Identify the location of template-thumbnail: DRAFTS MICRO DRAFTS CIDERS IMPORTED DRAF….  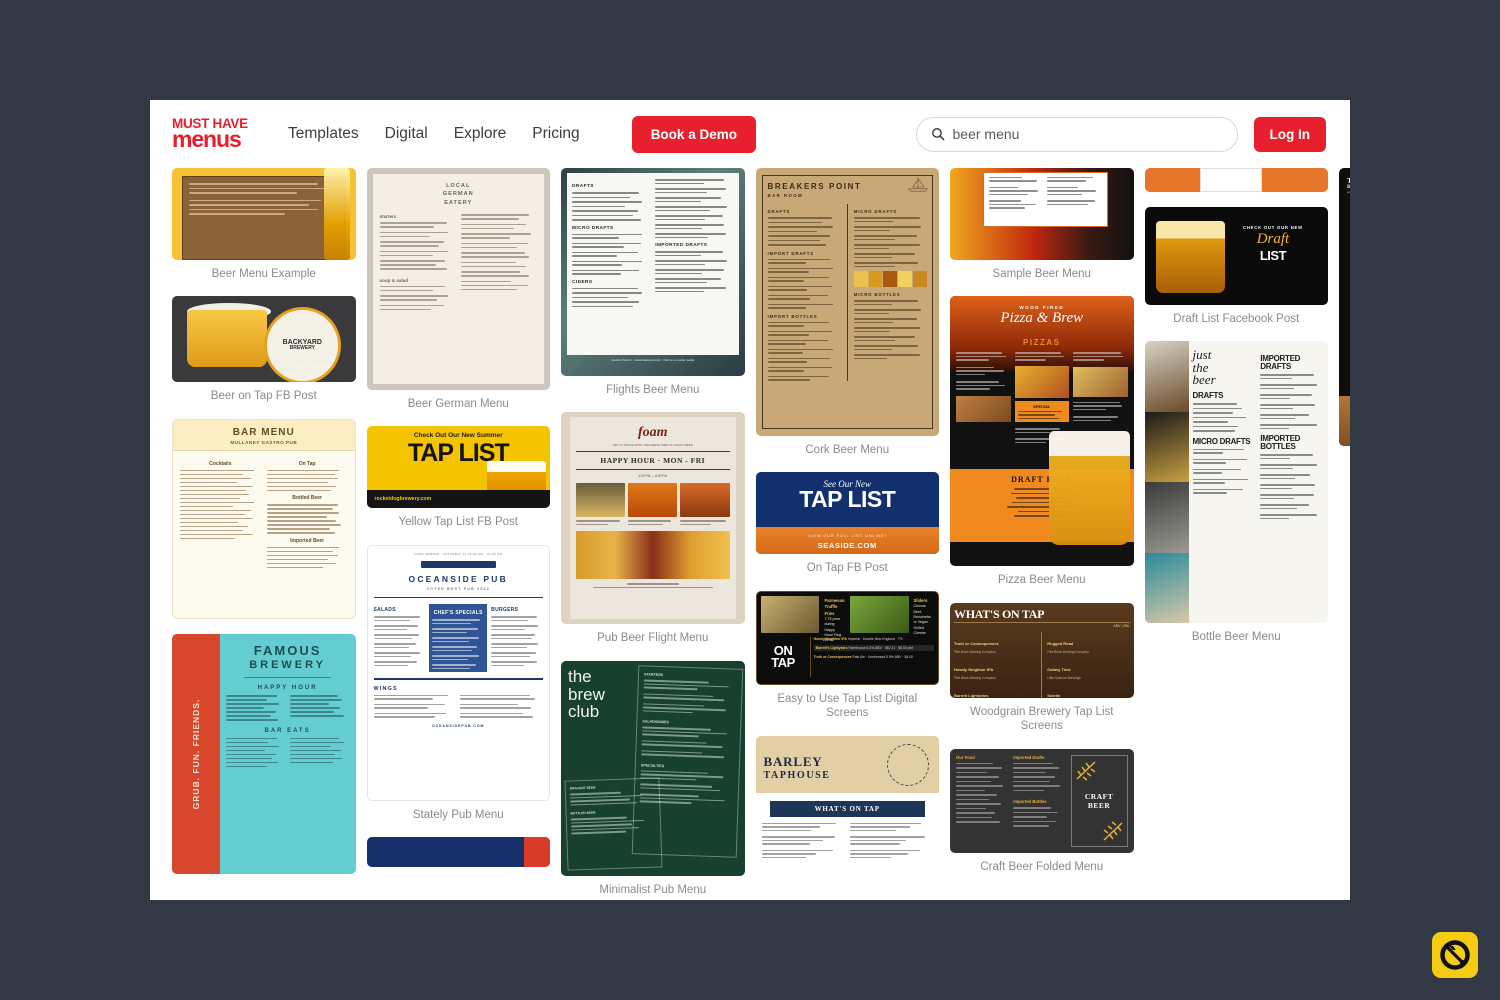
(653, 272).